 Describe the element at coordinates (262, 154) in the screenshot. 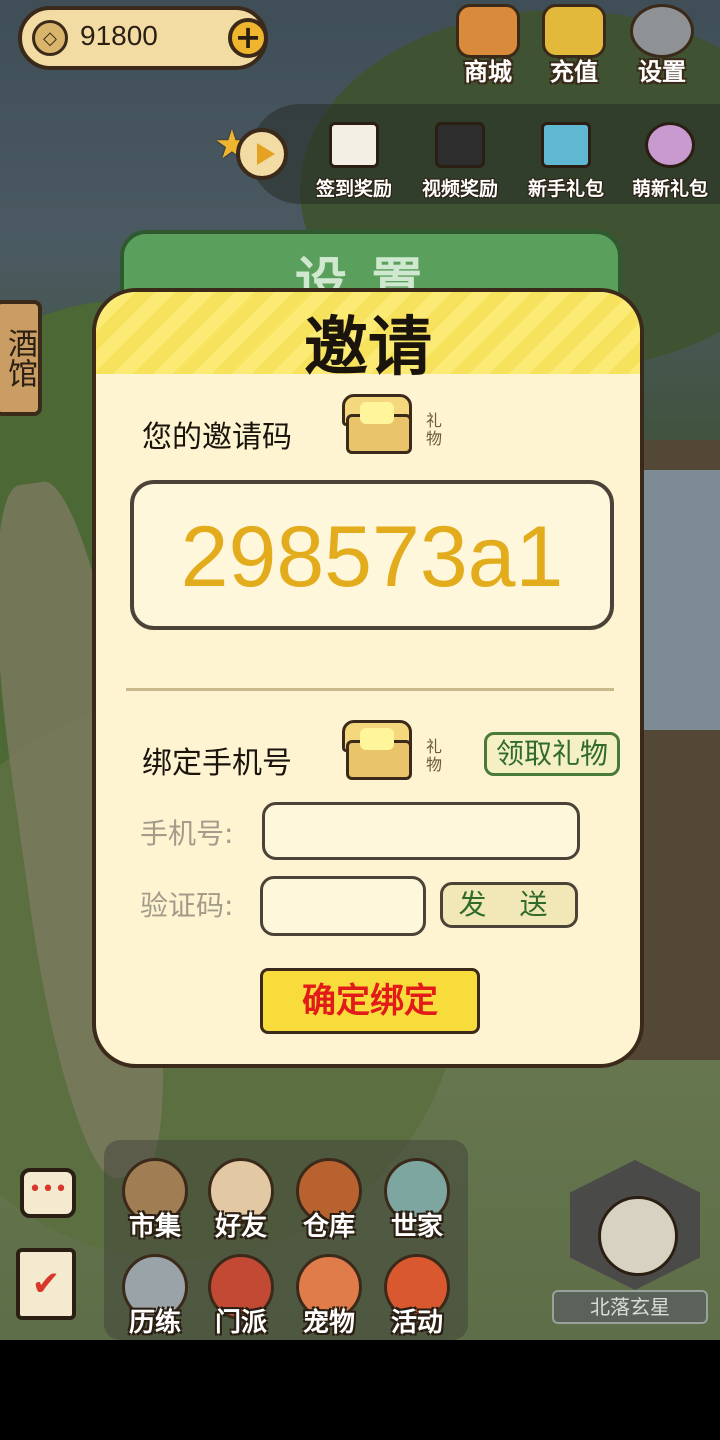

I see `play-video-button` at that location.